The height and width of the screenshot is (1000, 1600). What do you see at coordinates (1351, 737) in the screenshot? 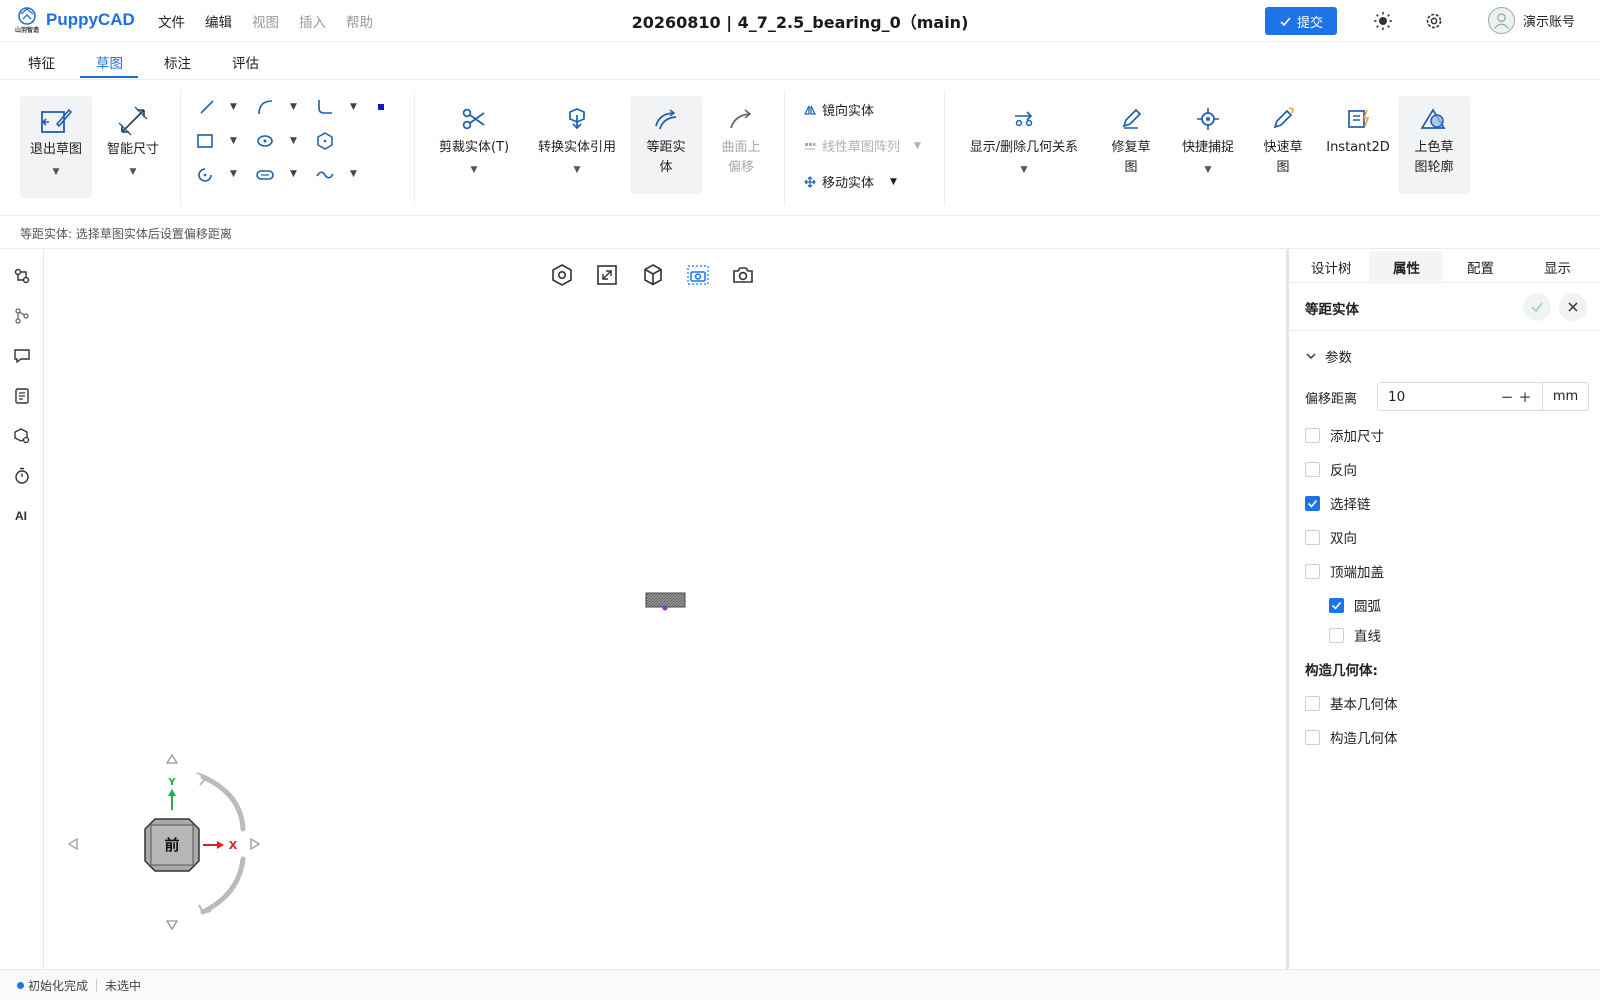
I see `checkbox-construction-geometry: 构造几何体` at bounding box center [1351, 737].